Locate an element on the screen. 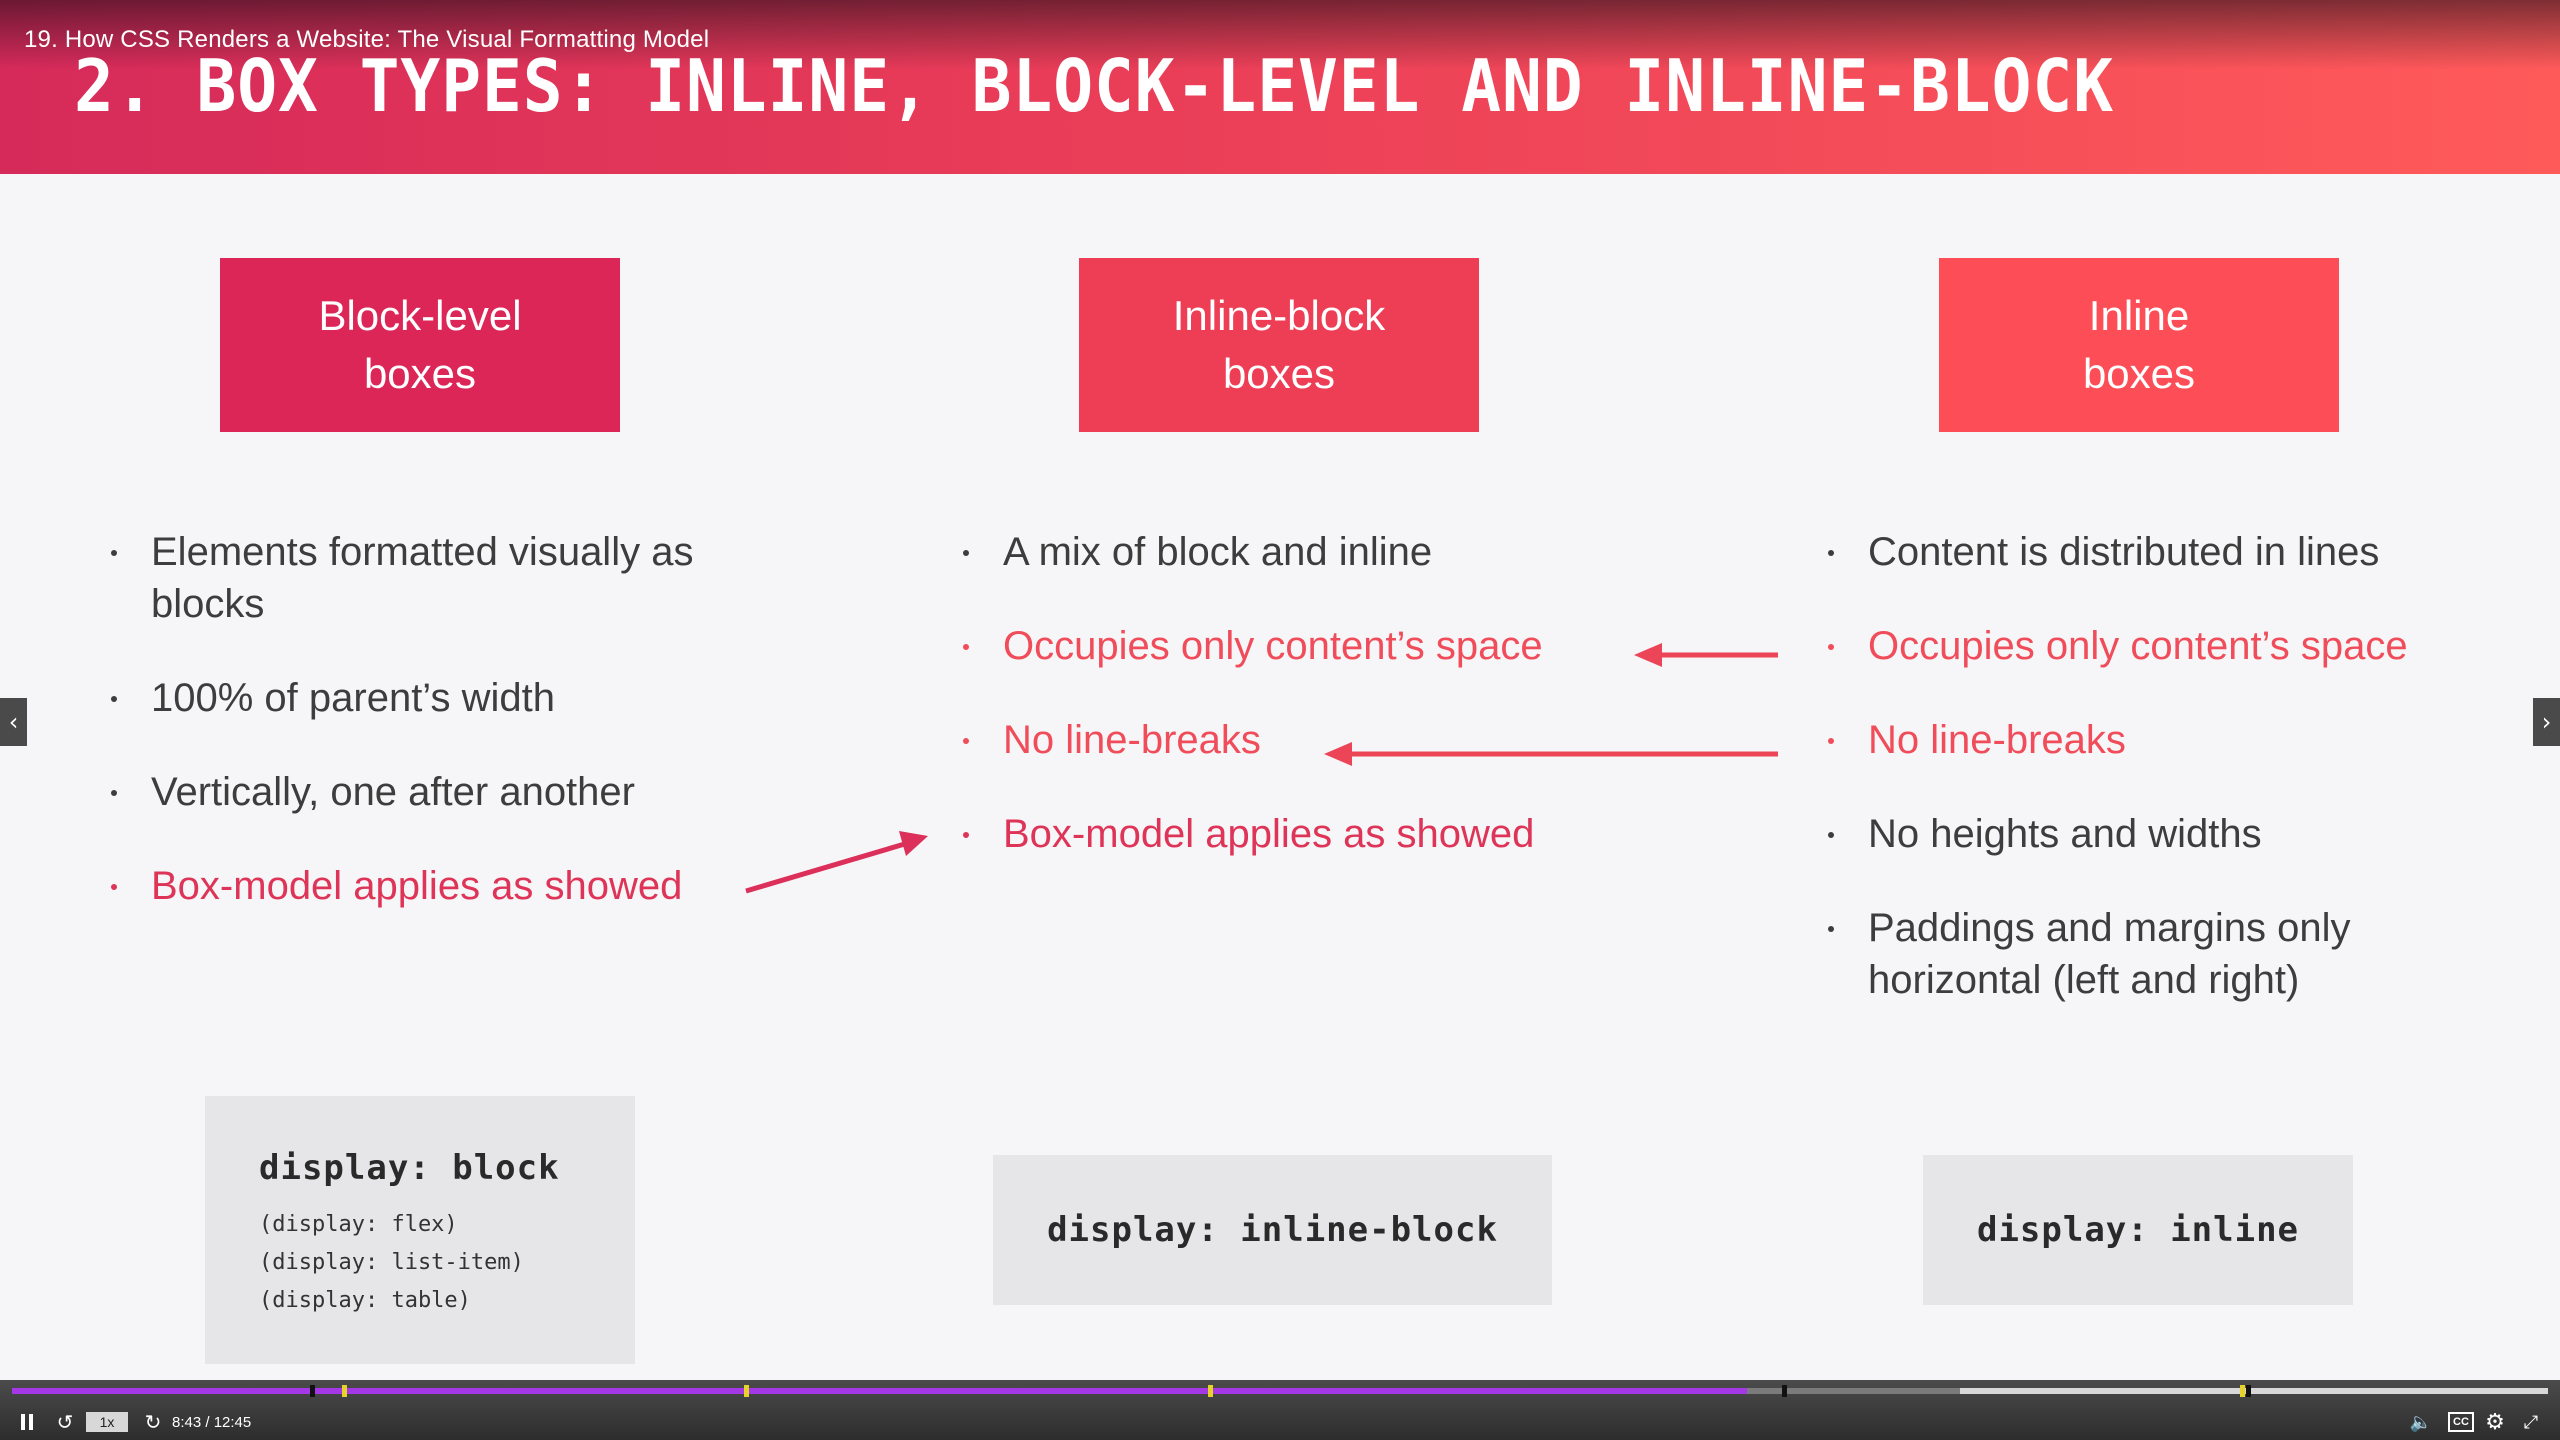 This screenshot has width=2560, height=1440. settings-icon: ⚙ is located at coordinates (2495, 1421).